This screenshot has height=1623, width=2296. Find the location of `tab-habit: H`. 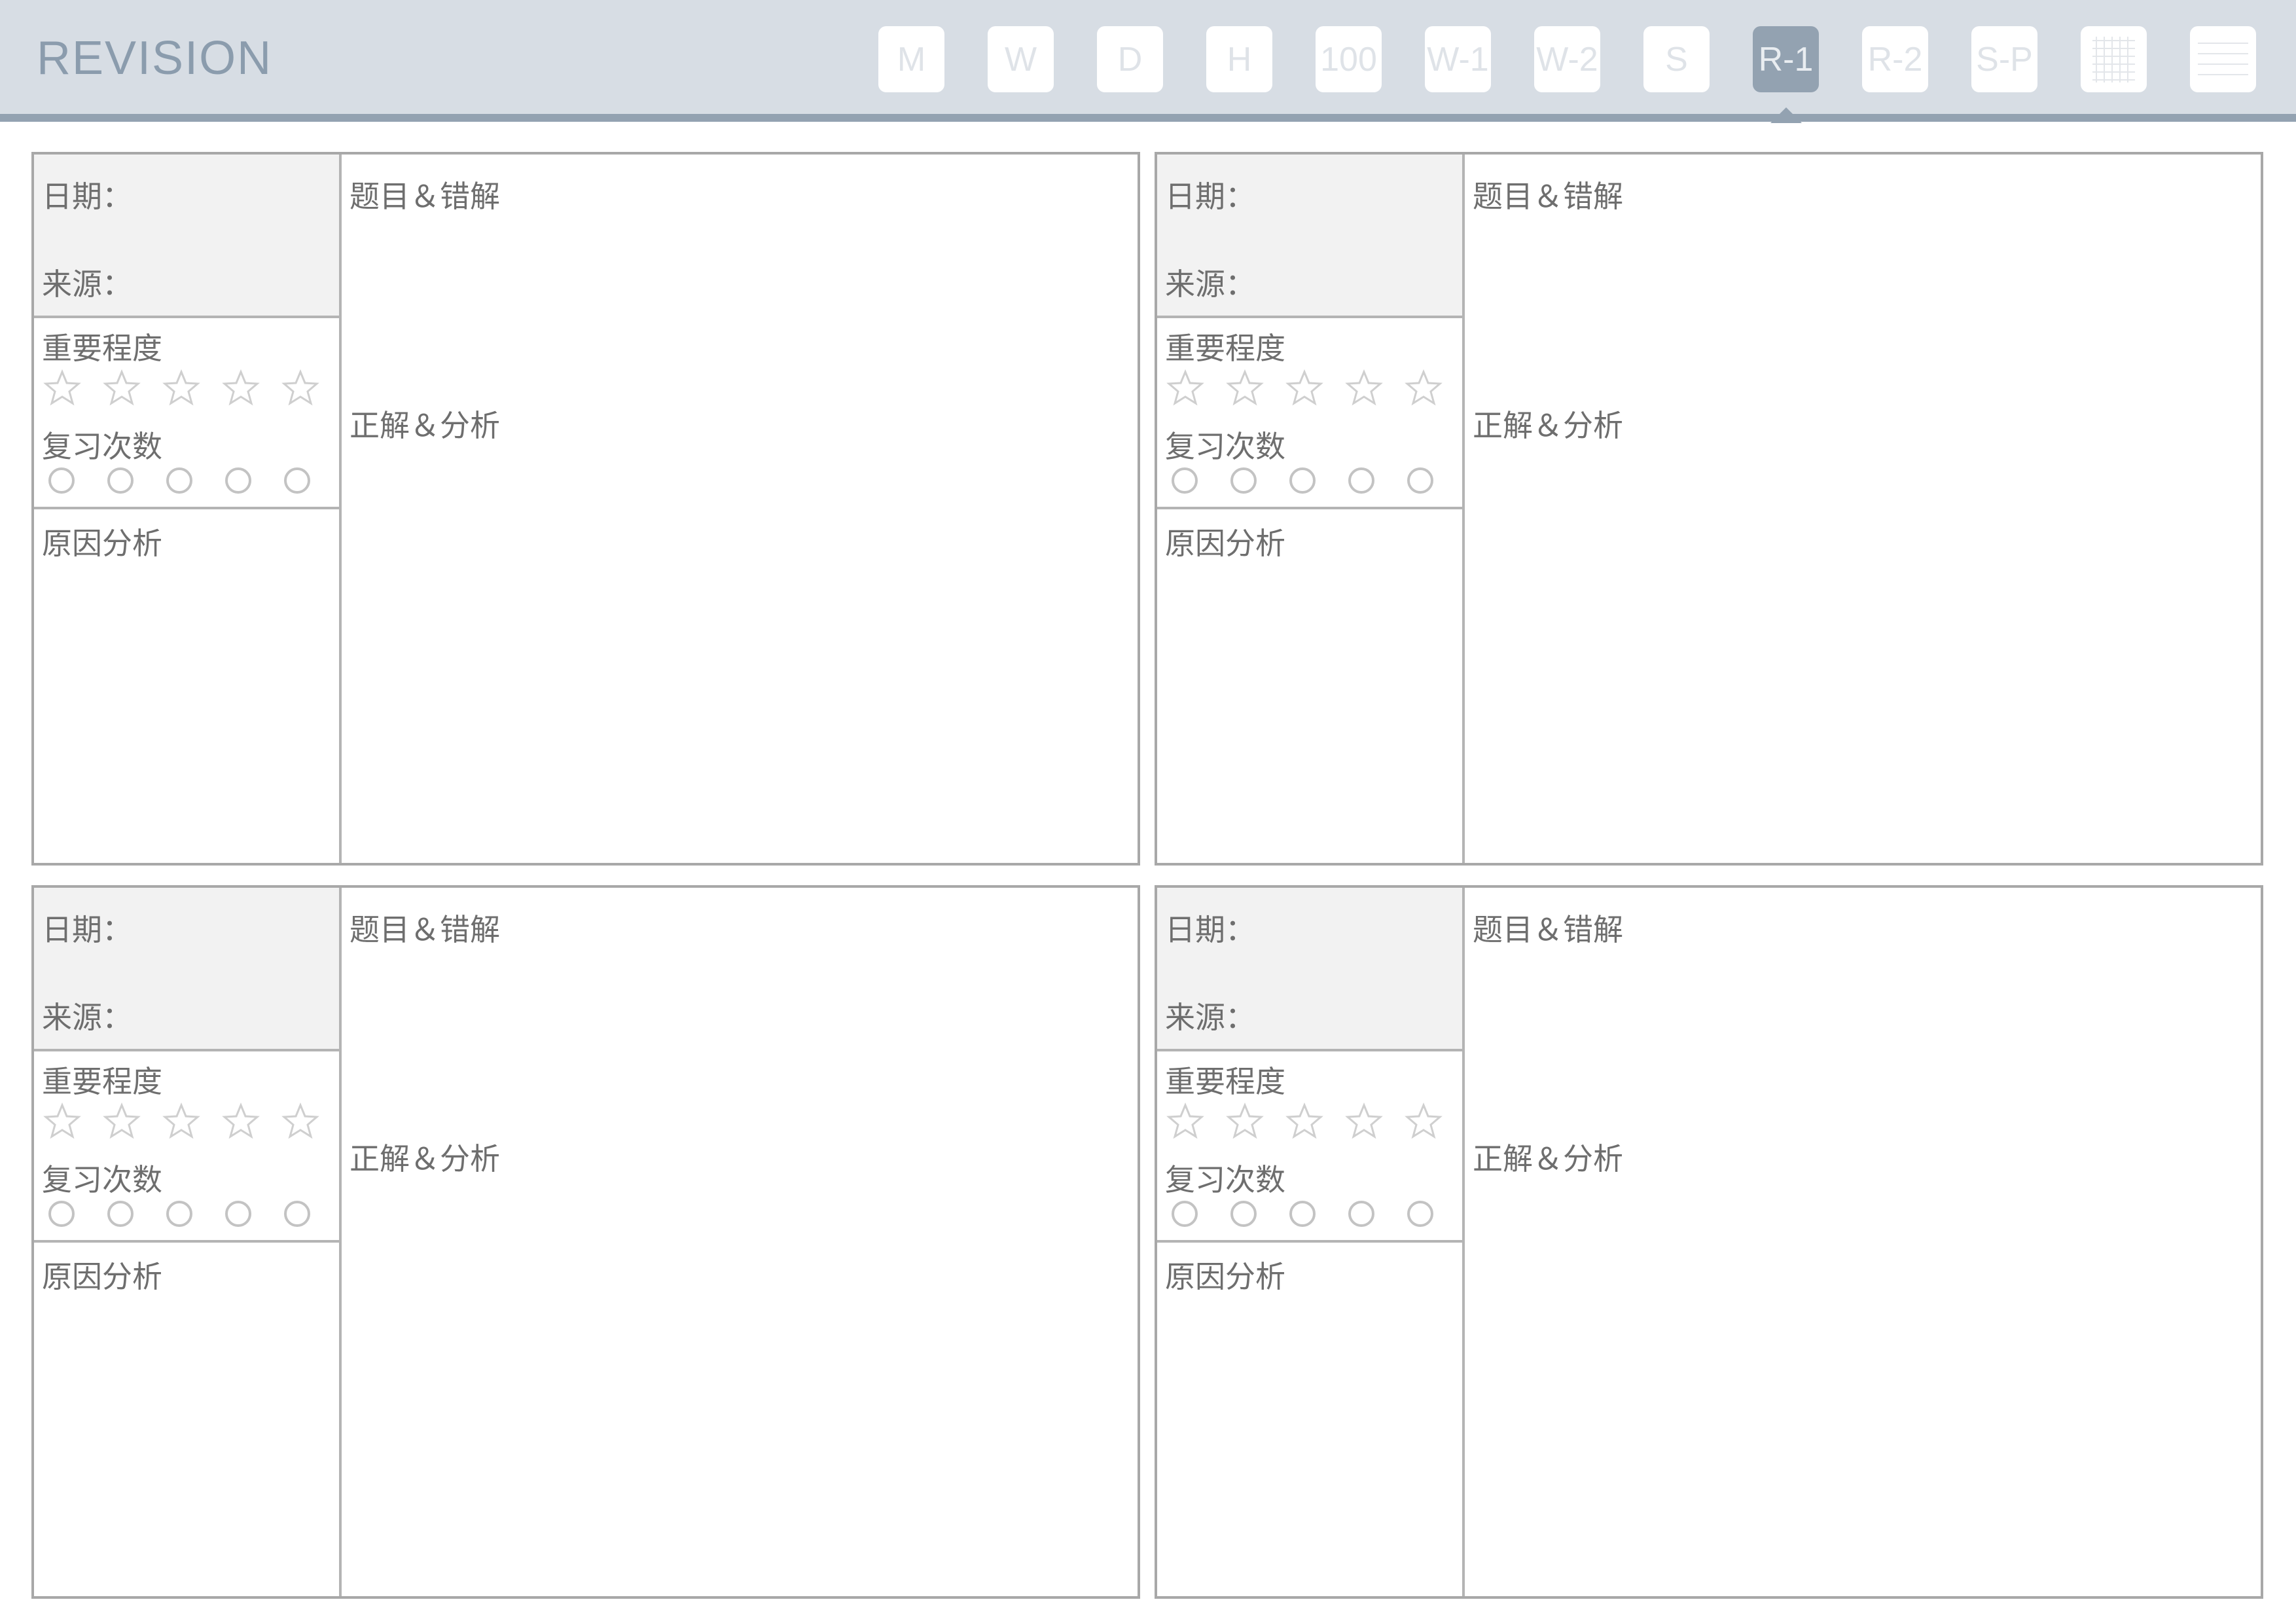

tab-habit: H is located at coordinates (1239, 59).